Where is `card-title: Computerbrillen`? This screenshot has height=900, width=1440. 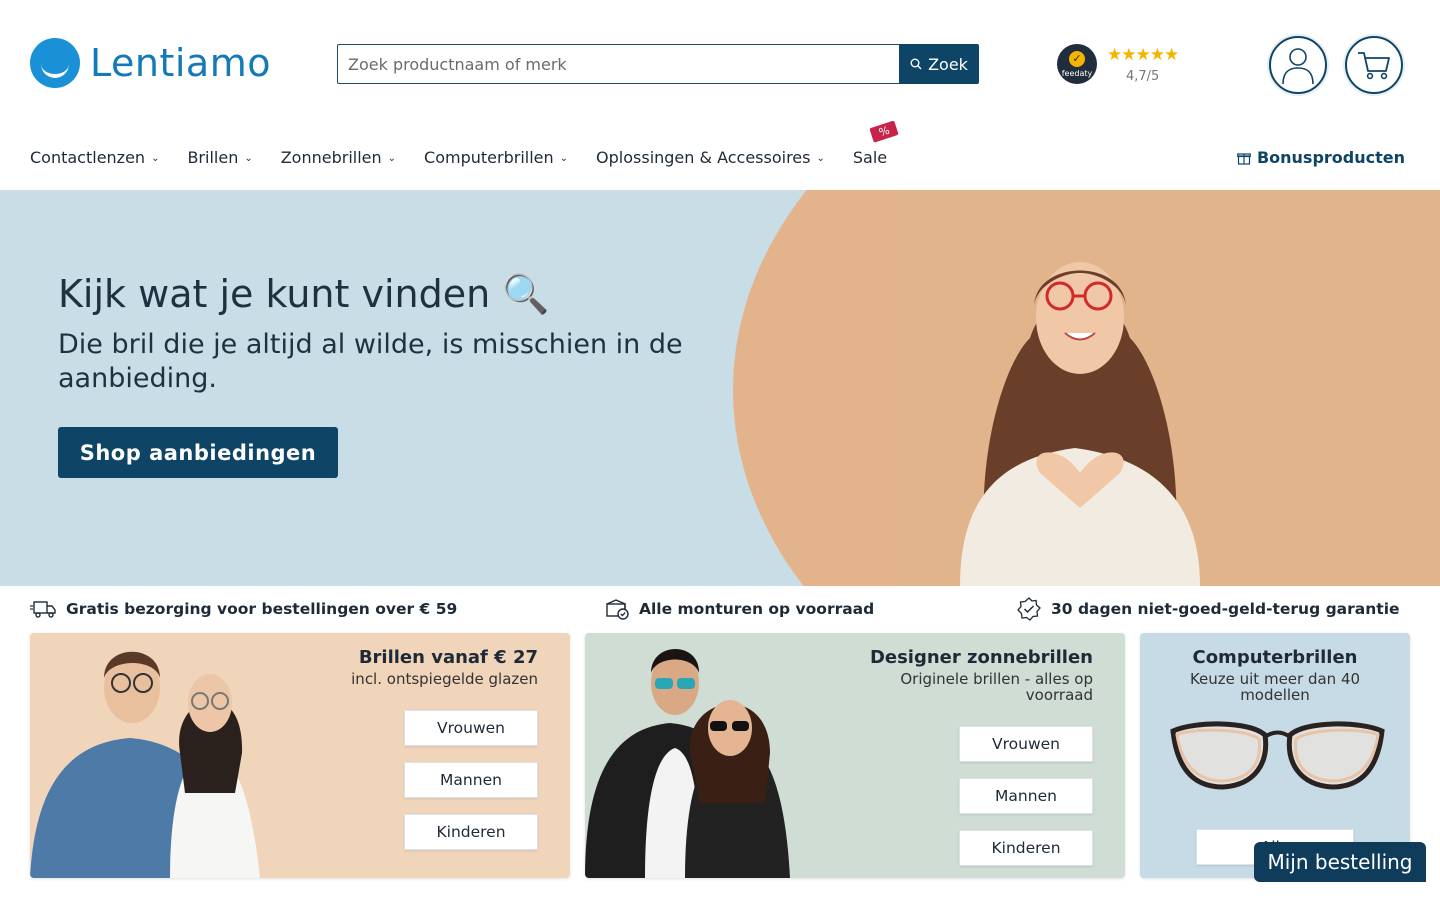 card-title: Computerbrillen is located at coordinates (1275, 657).